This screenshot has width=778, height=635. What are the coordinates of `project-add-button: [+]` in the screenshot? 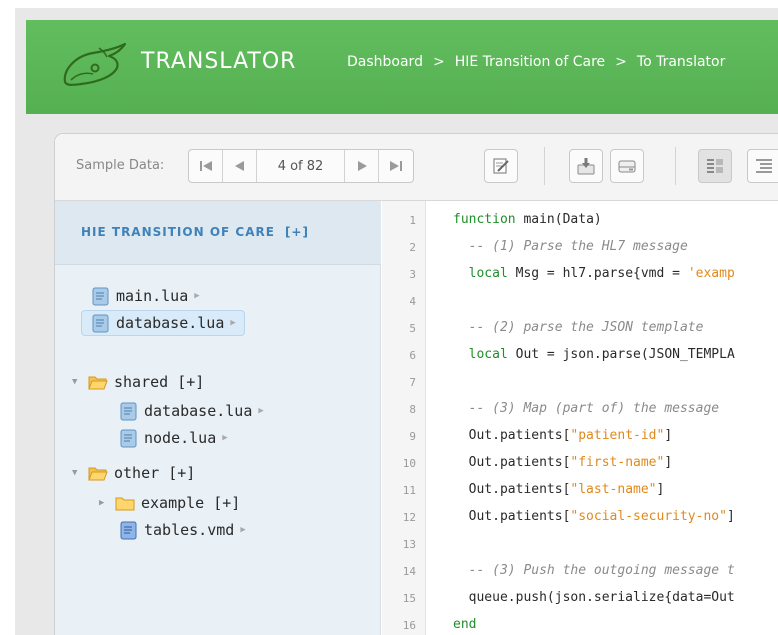 It's located at (297, 232).